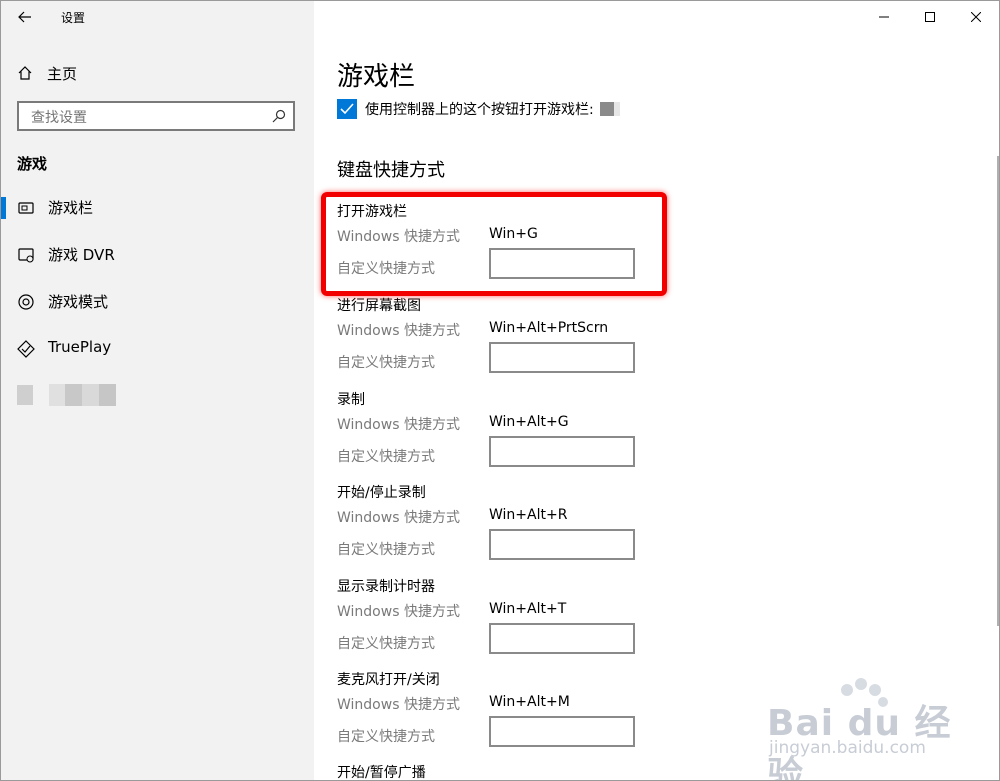  Describe the element at coordinates (549, 328) in the screenshot. I see `windows-shortcut-value: Win+Alt+PrtScrn` at that location.